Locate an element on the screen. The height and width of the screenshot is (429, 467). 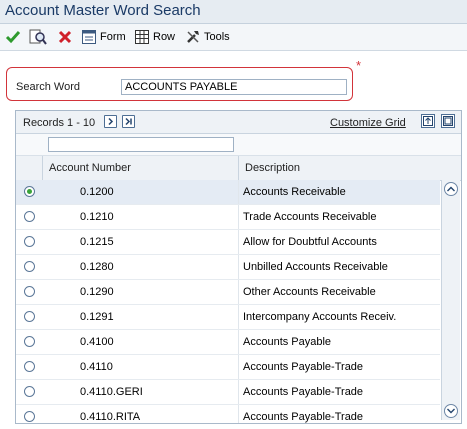
tools-menu-button: Tools is located at coordinates (207, 37).